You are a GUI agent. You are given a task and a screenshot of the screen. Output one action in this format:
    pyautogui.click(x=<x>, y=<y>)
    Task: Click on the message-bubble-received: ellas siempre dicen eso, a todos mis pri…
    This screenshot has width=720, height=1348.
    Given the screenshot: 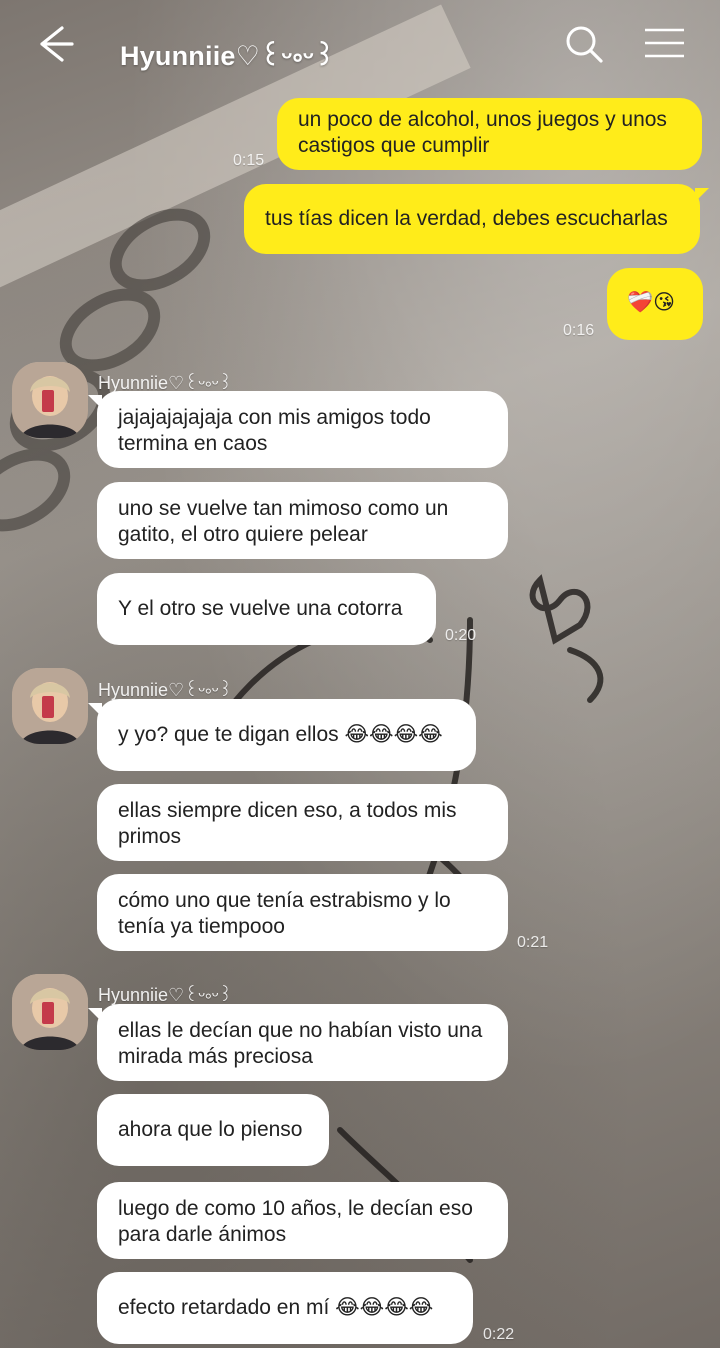 What is the action you would take?
    pyautogui.click(x=302, y=822)
    